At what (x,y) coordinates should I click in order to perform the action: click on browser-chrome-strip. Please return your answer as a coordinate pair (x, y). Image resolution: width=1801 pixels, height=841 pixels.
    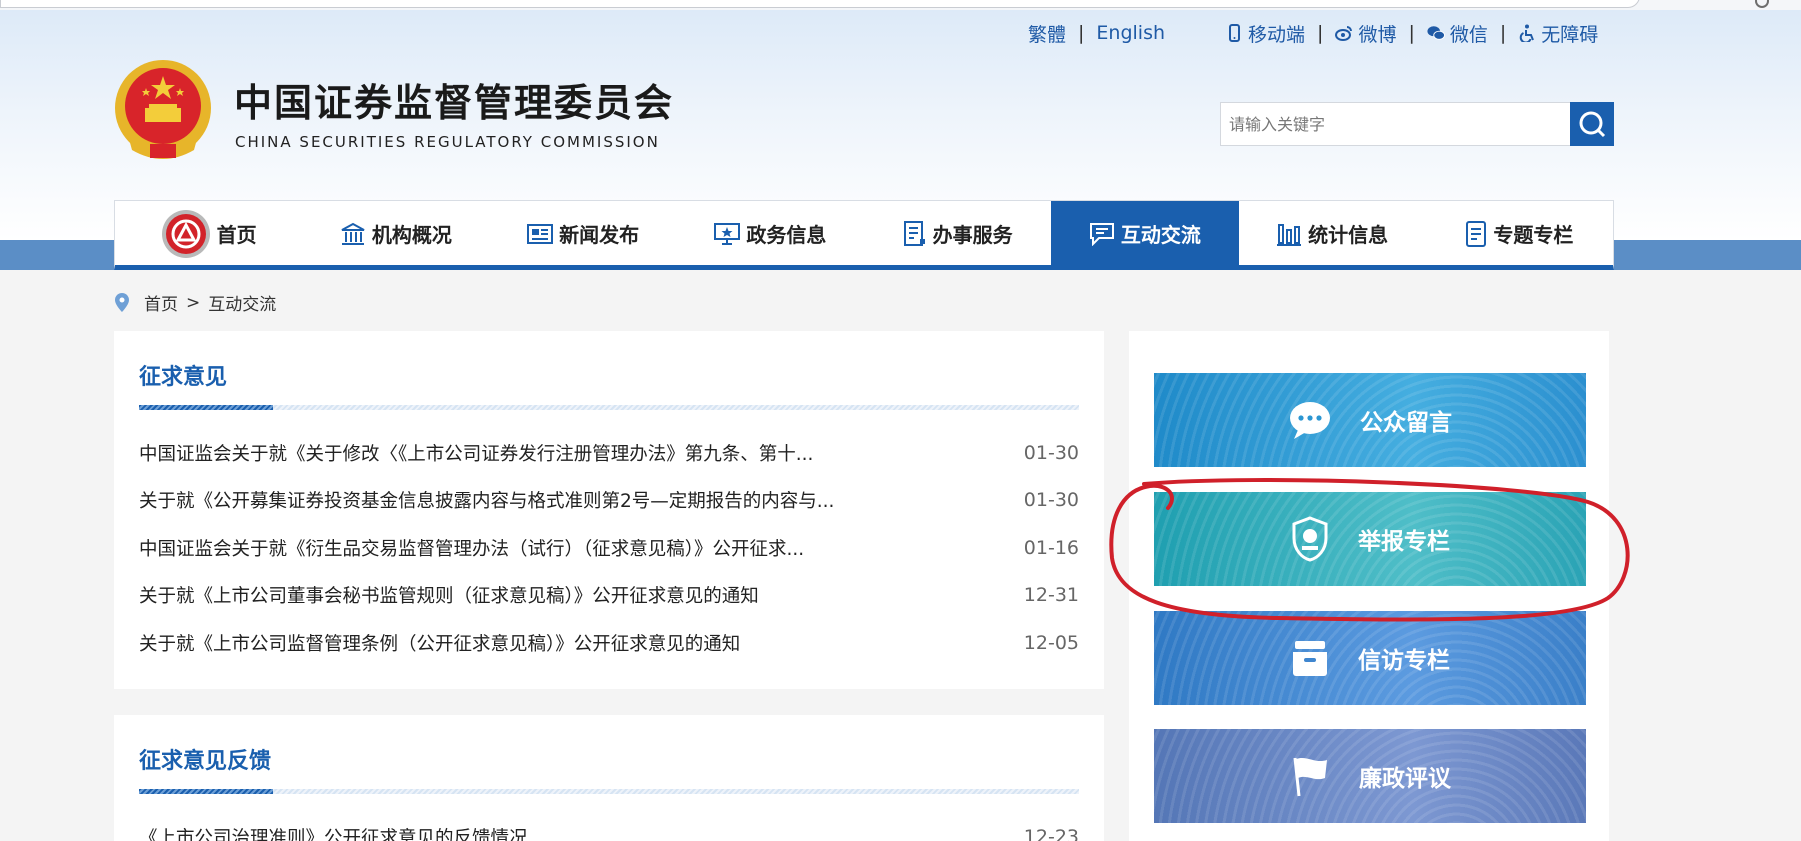
    Looking at the image, I should click on (900, 5).